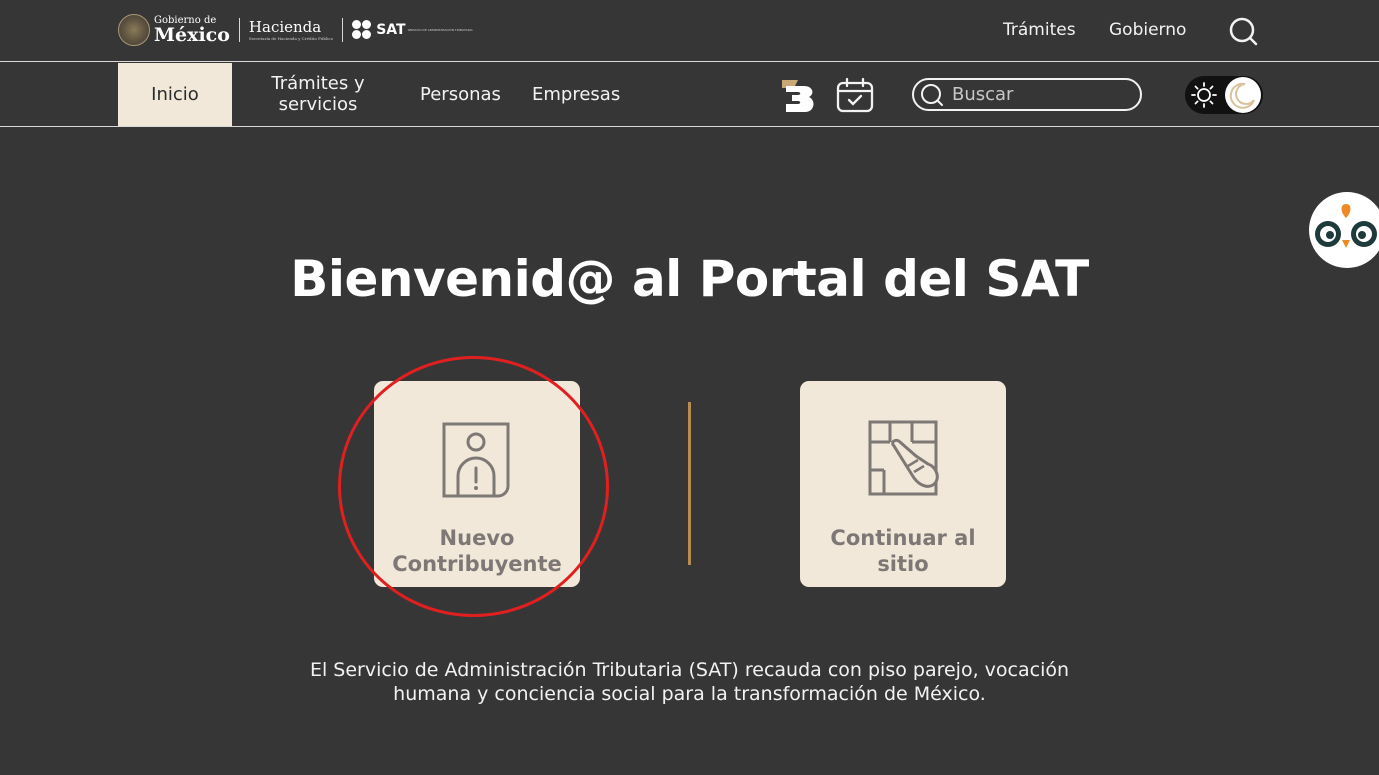 The width and height of the screenshot is (1379, 775). What do you see at coordinates (362, 30) in the screenshot?
I see `sat-dots-icon` at bounding box center [362, 30].